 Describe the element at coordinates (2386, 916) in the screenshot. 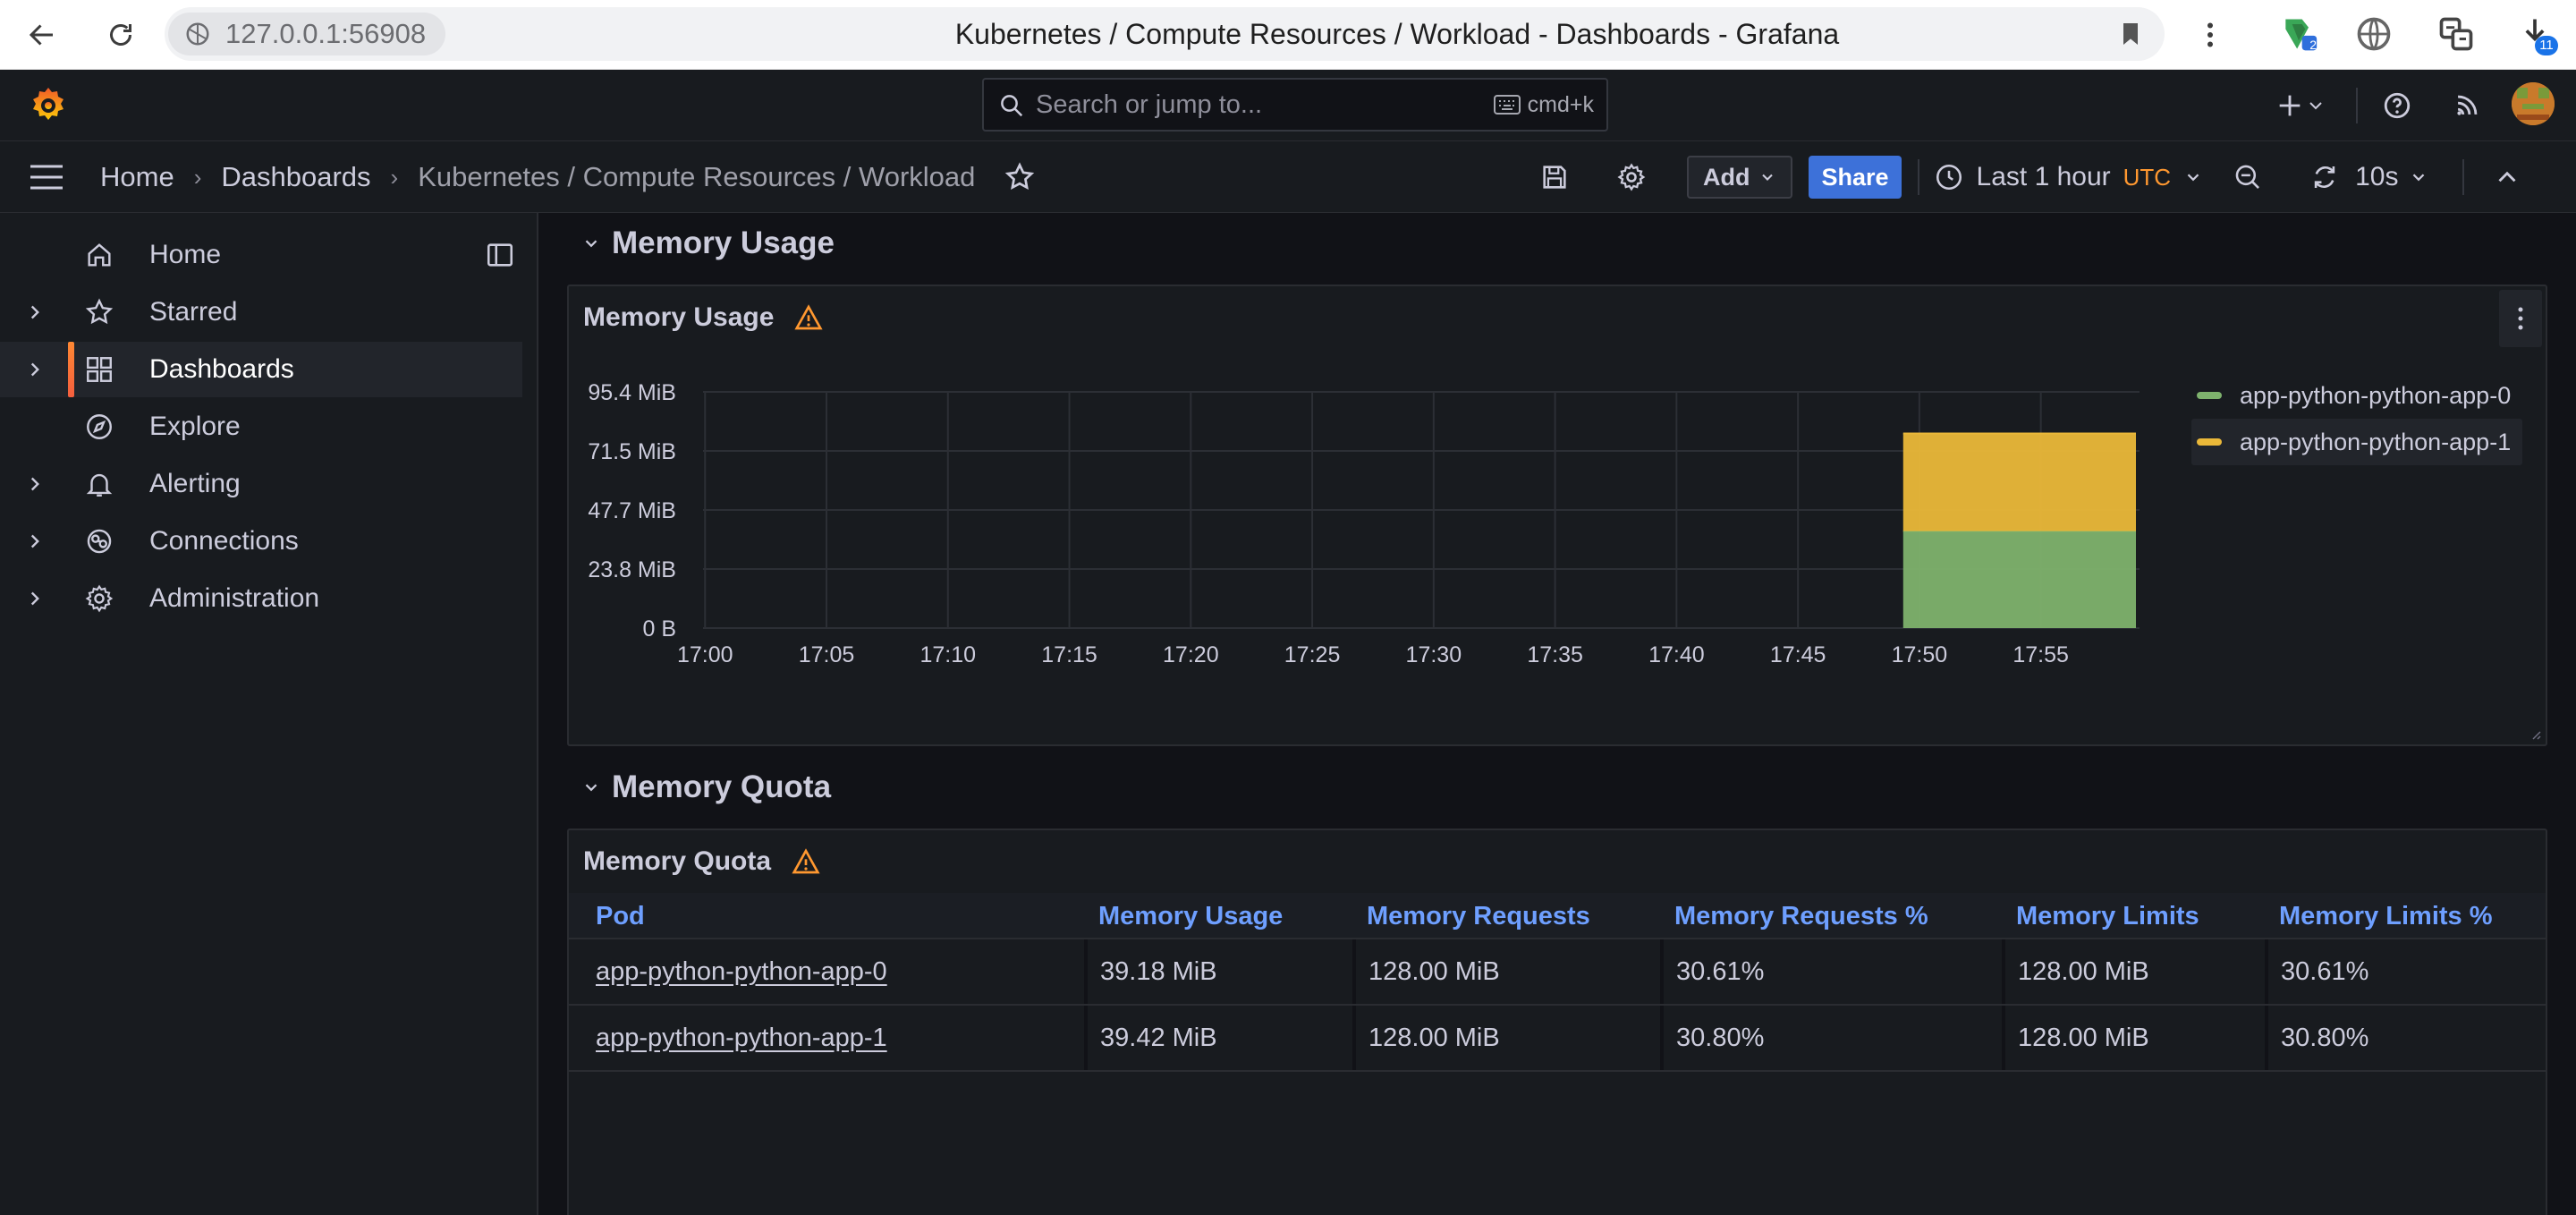

I see `column-header-memory-limits-pct: Memory Limits %` at that location.